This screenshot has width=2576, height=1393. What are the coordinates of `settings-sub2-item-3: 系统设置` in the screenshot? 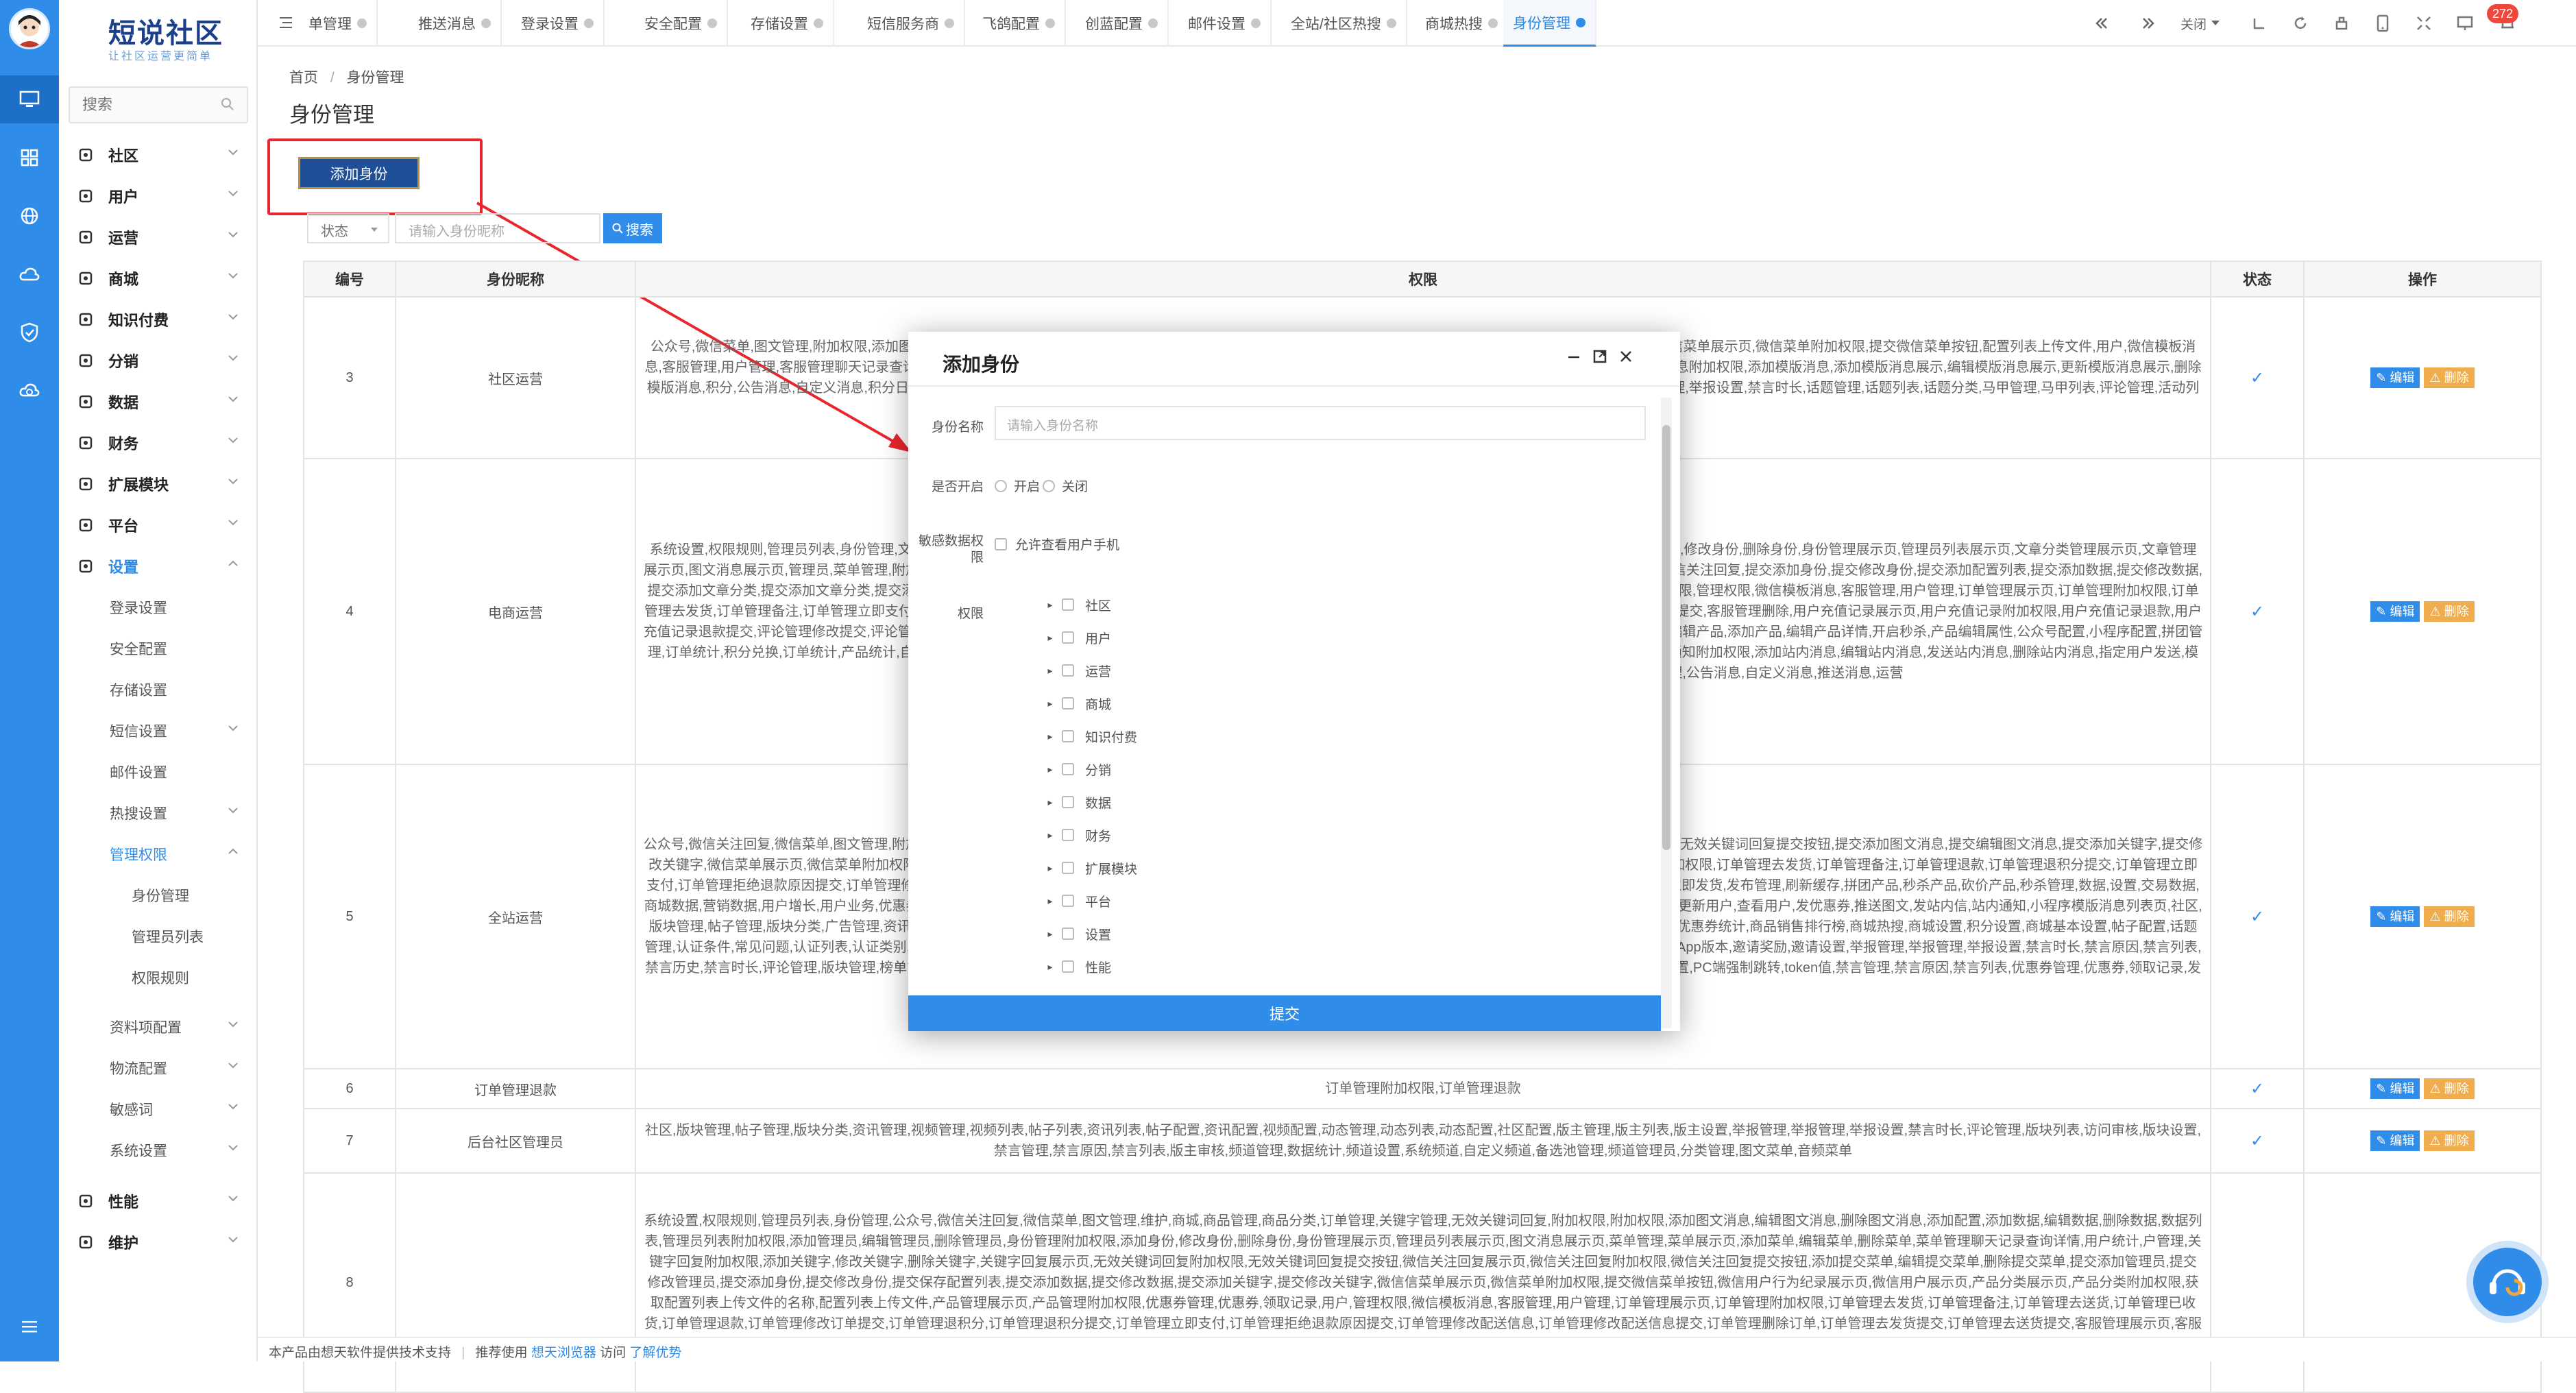 It's located at (158, 1150).